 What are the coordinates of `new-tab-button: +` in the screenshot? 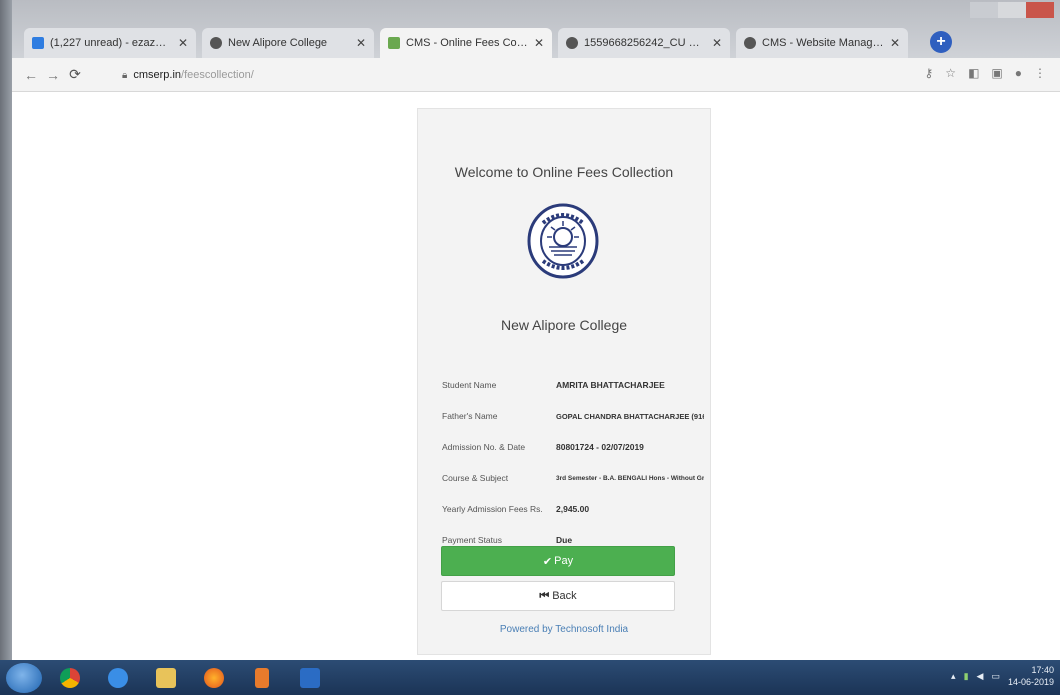 It's located at (941, 42).